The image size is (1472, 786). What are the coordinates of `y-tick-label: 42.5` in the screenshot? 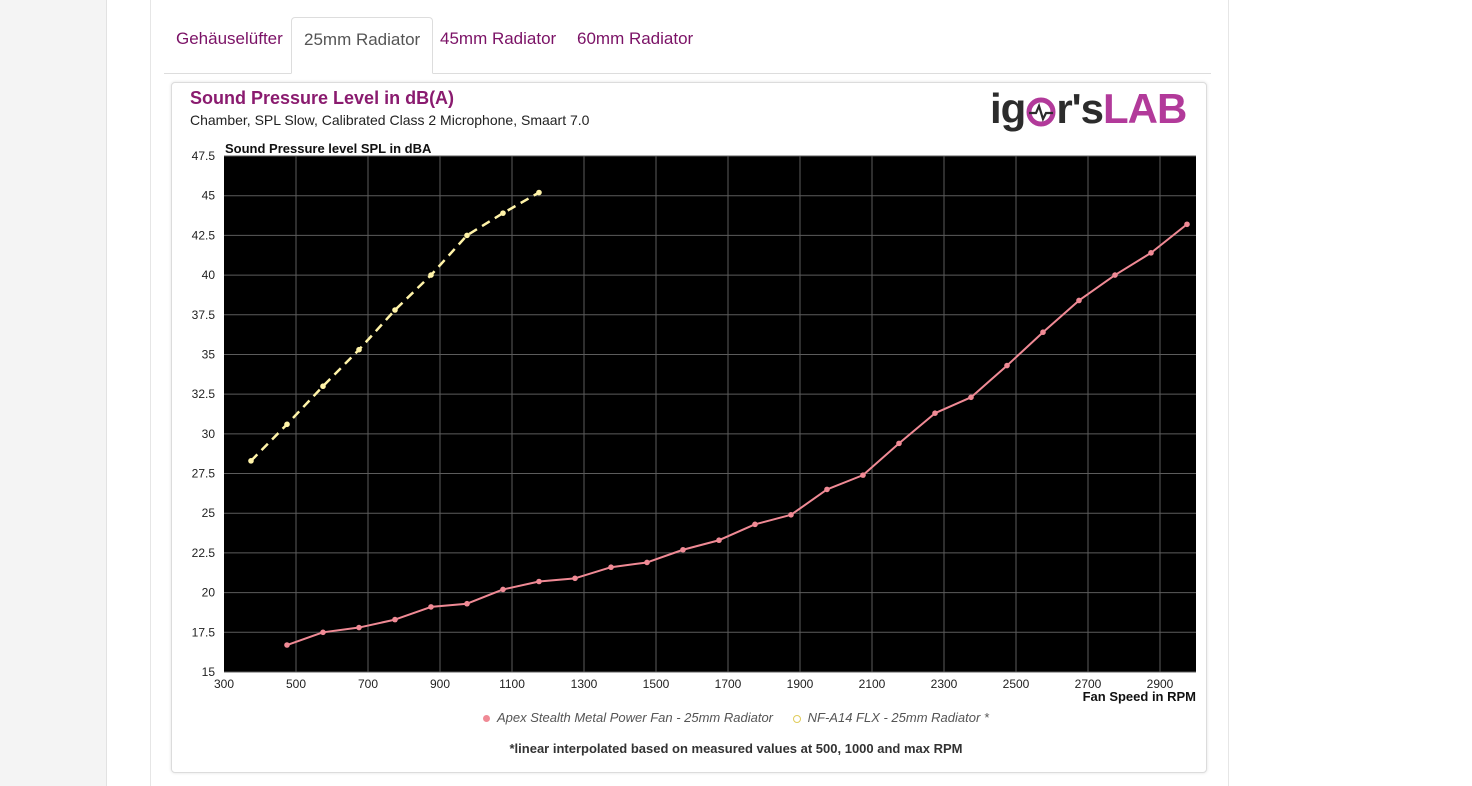 It's located at (204, 235).